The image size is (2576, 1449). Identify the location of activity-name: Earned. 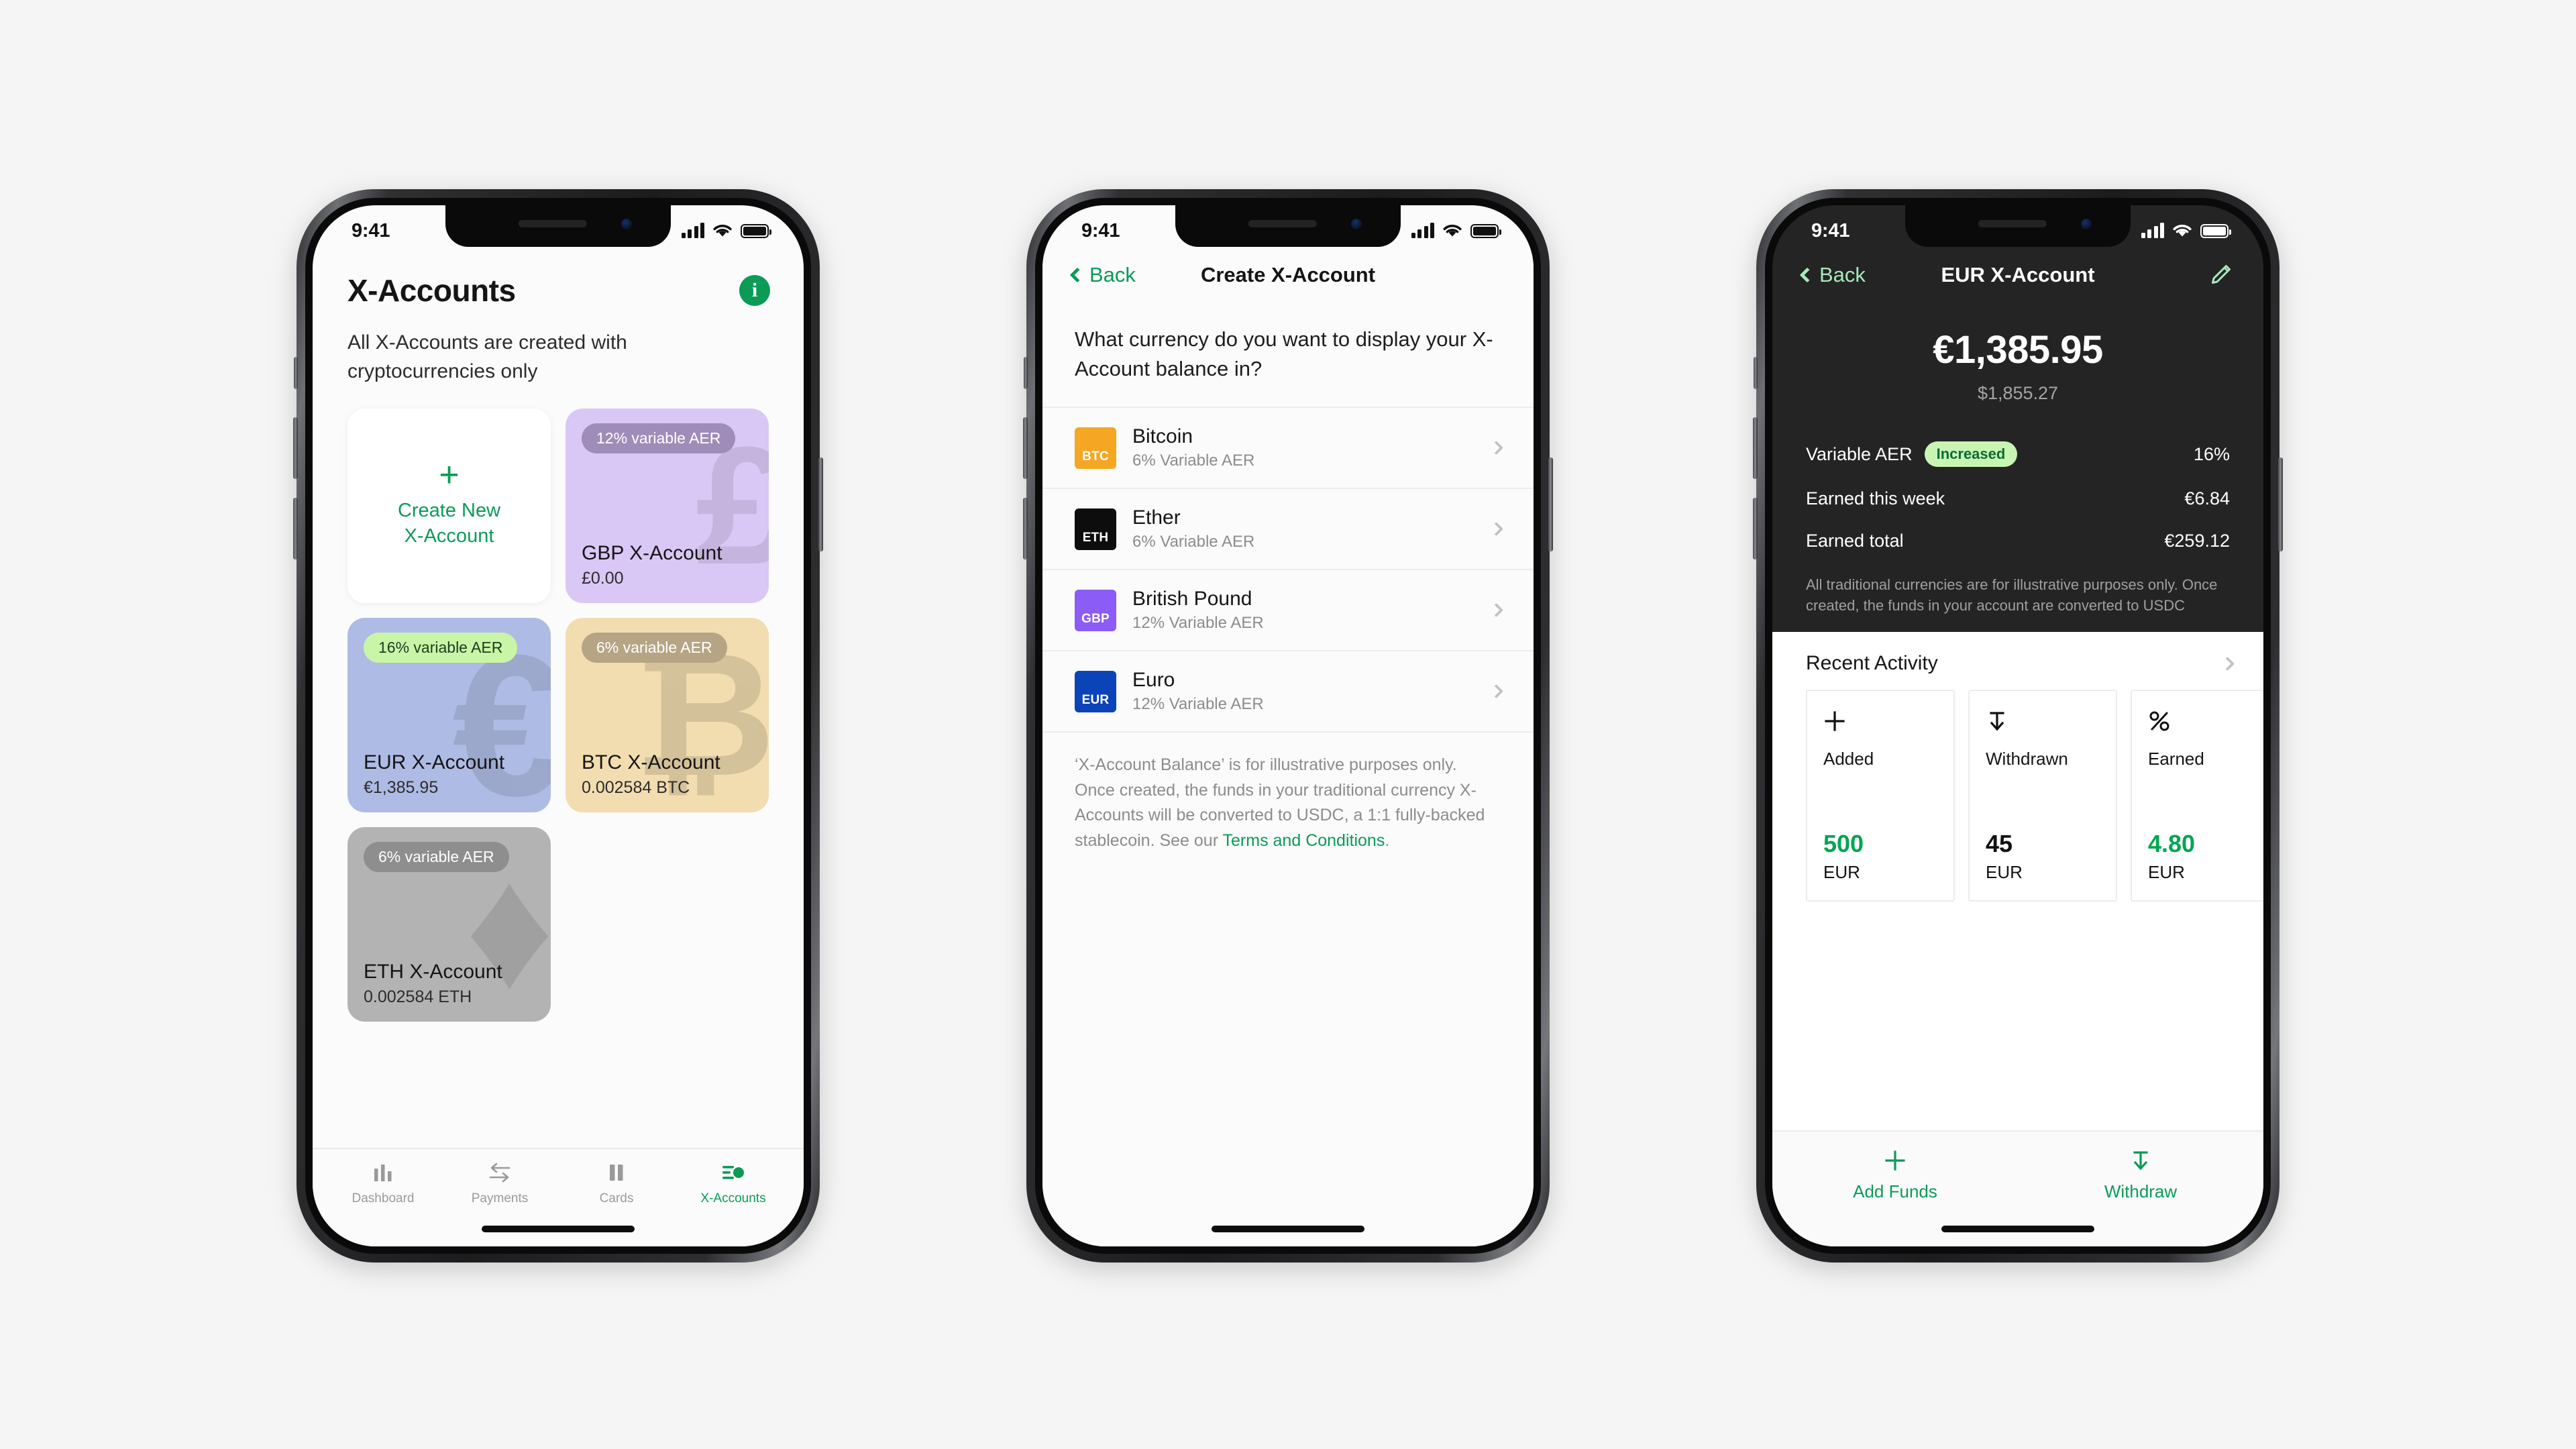
(2176, 759).